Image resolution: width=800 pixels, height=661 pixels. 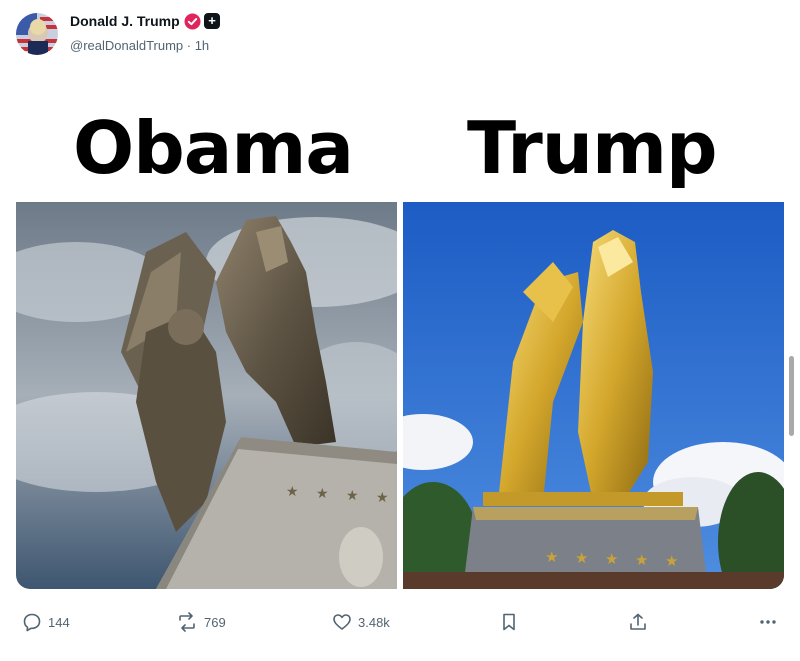 What do you see at coordinates (37, 34) in the screenshot?
I see `avatar` at bounding box center [37, 34].